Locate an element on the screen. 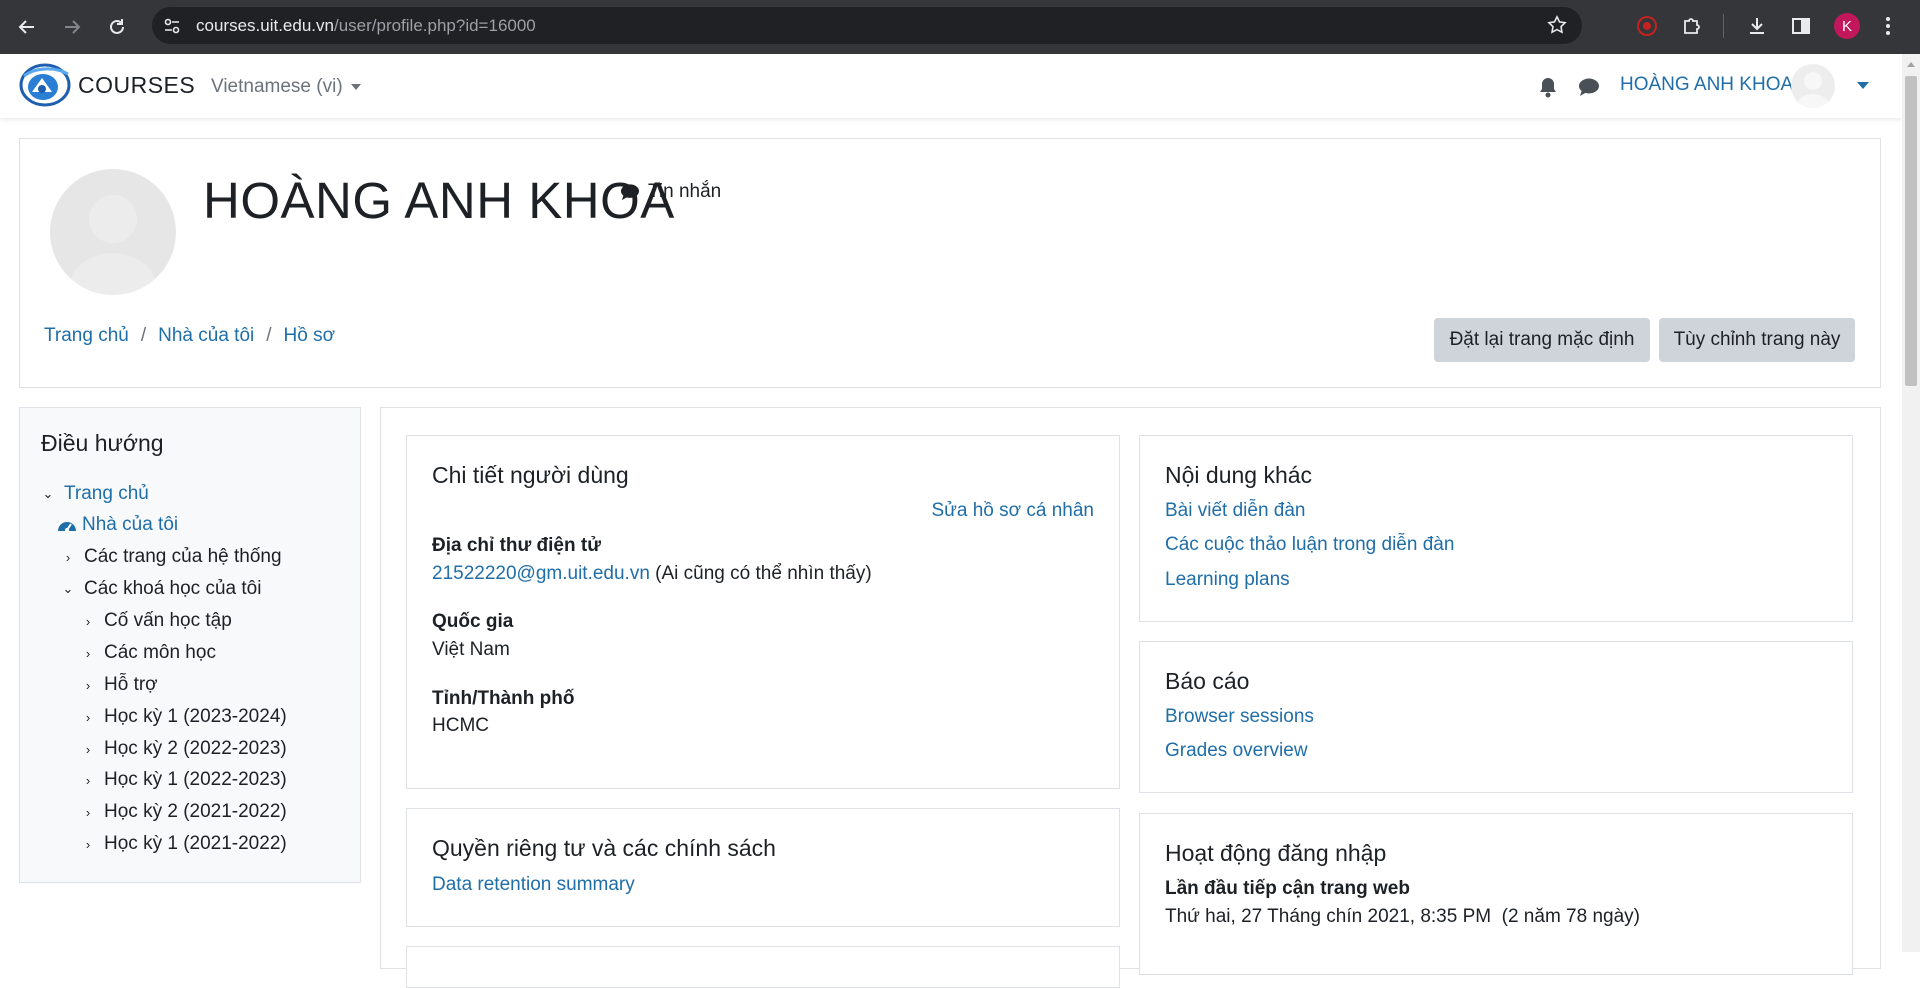 The image size is (1920, 988). nav-item-label: Các trang của hệ thống is located at coordinates (183, 556).